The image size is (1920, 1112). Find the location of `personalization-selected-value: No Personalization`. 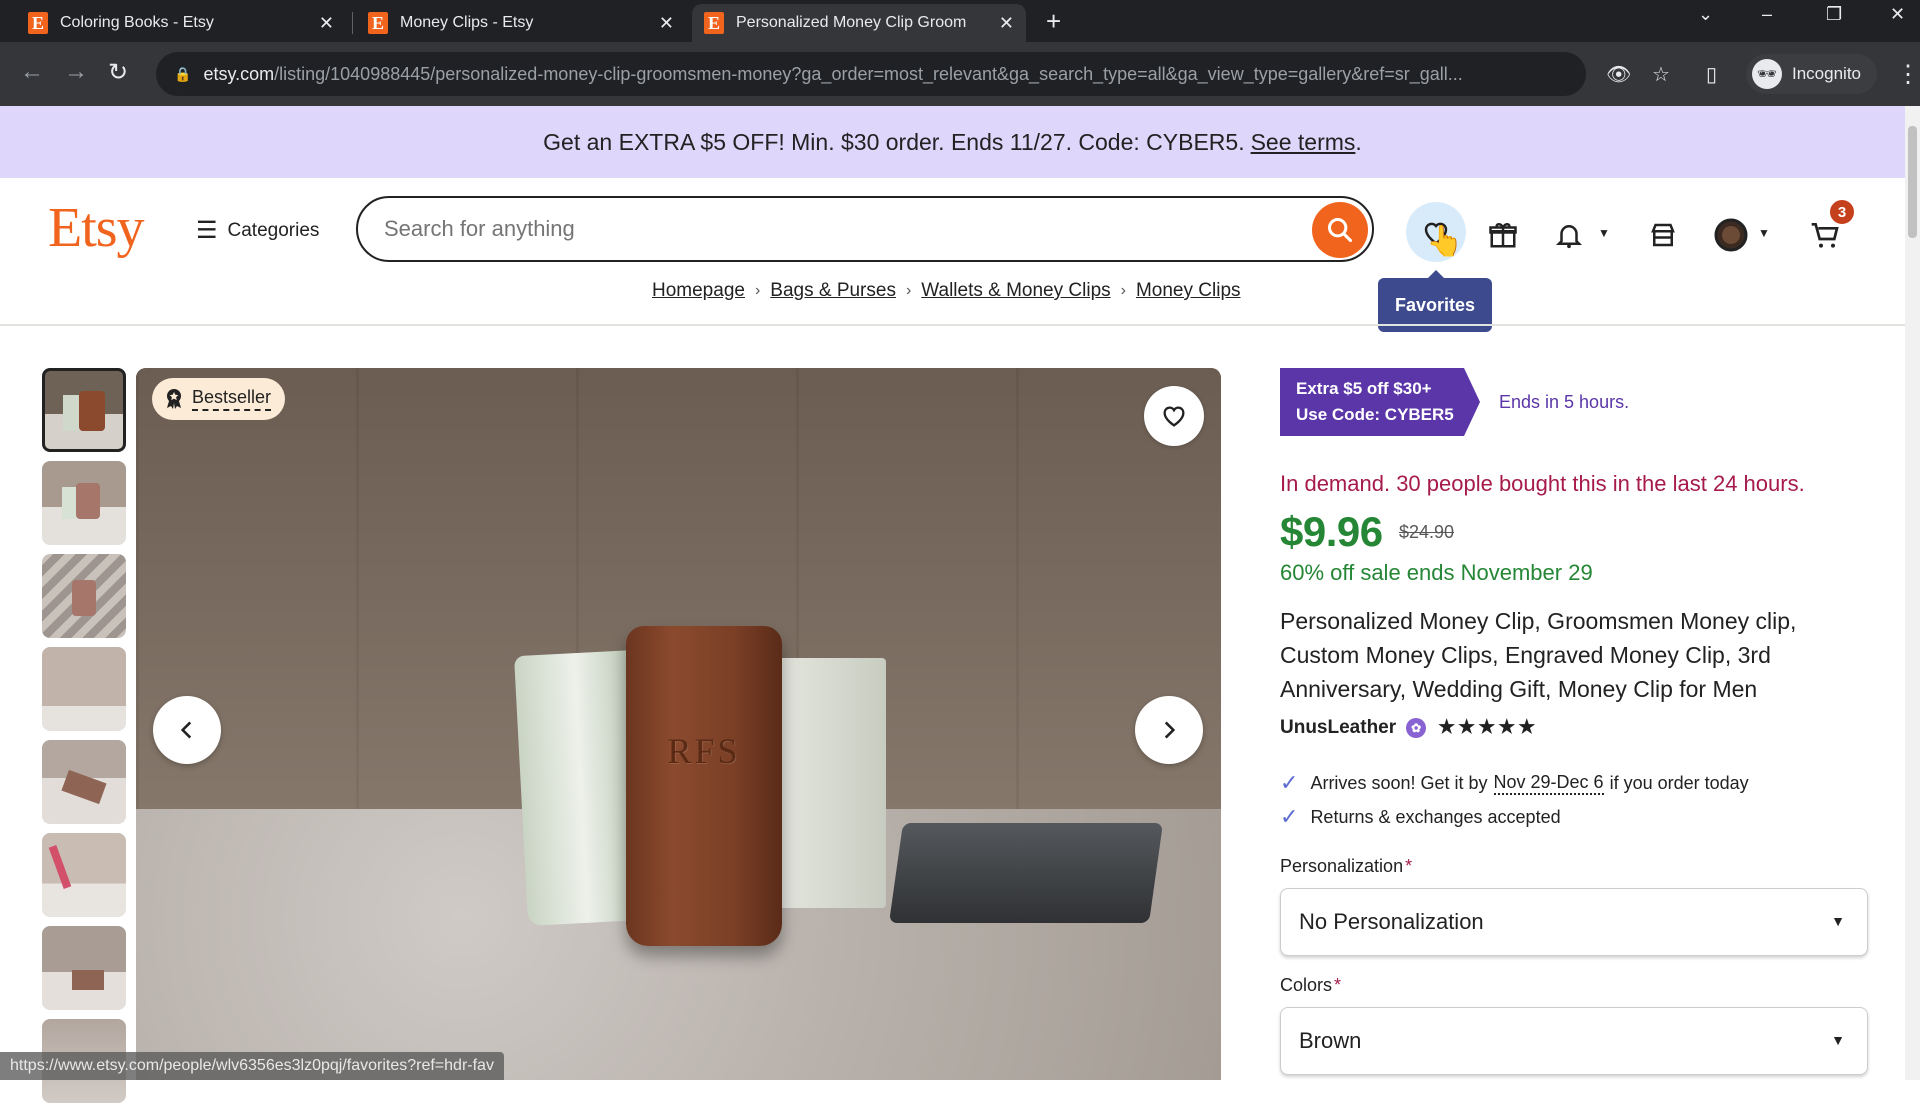

personalization-selected-value: No Personalization is located at coordinates (1391, 921).